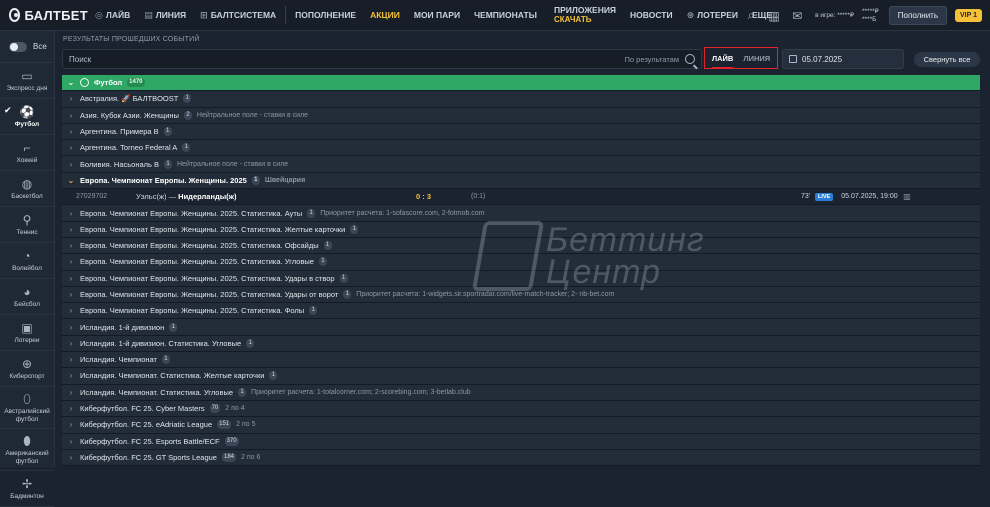  I want to click on sidebar-item-american-football: ⬮ Американский футбол, so click(27, 450).